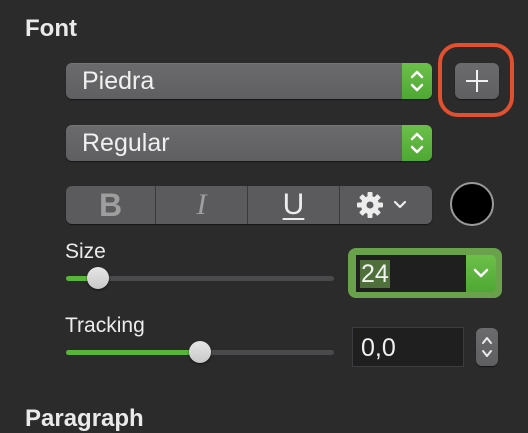 This screenshot has height=433, width=528. What do you see at coordinates (51, 28) in the screenshot?
I see `font-section-title: Font` at bounding box center [51, 28].